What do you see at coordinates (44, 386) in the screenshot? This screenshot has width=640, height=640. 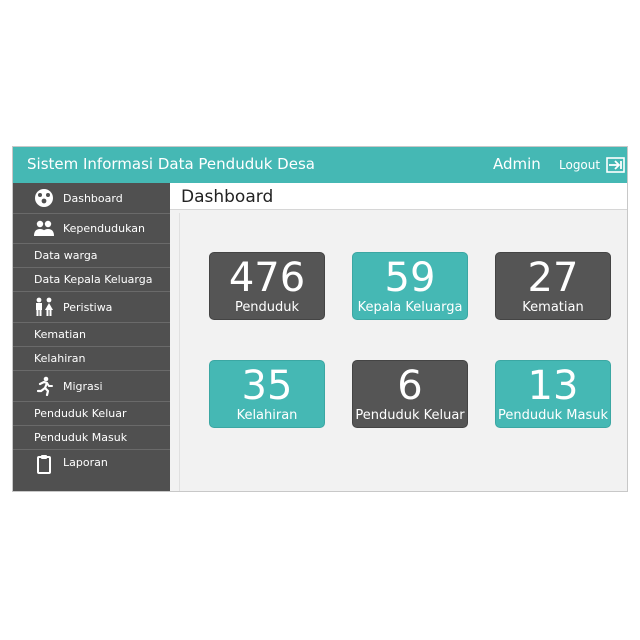 I see `running-person-icon` at bounding box center [44, 386].